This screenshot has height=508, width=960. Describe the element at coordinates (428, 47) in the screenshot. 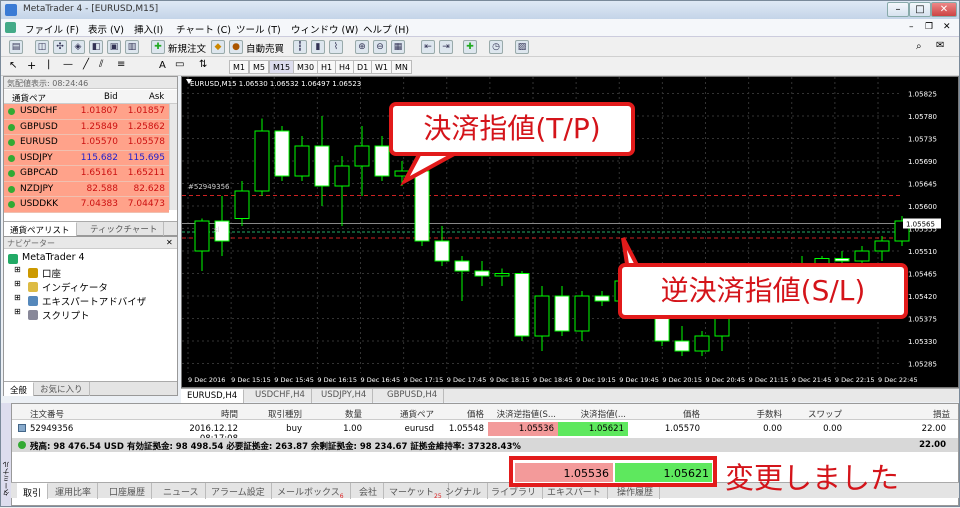

I see `autoscroll-icon: ⇤` at that location.